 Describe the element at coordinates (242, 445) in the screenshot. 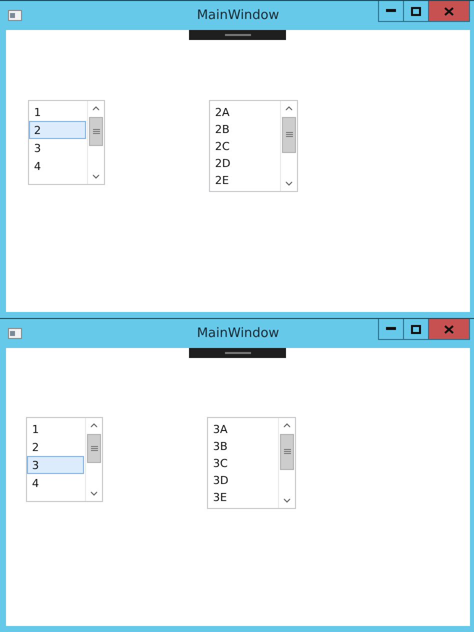

I see `list-item: 3B` at that location.